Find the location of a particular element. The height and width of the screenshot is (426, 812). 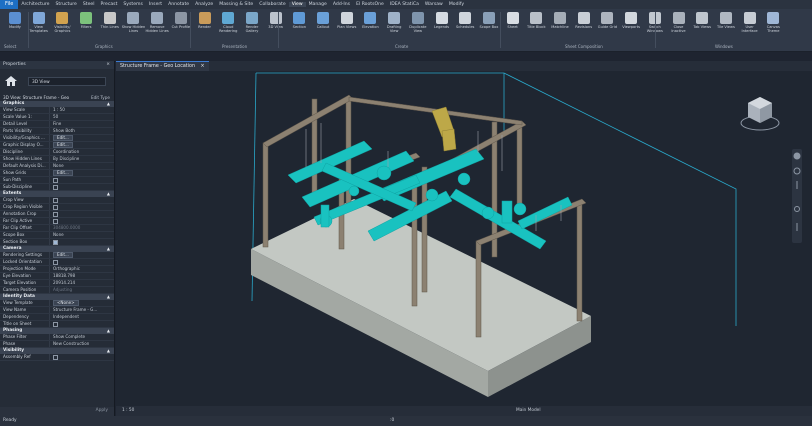

apply-button: Apply is located at coordinates (102, 410).